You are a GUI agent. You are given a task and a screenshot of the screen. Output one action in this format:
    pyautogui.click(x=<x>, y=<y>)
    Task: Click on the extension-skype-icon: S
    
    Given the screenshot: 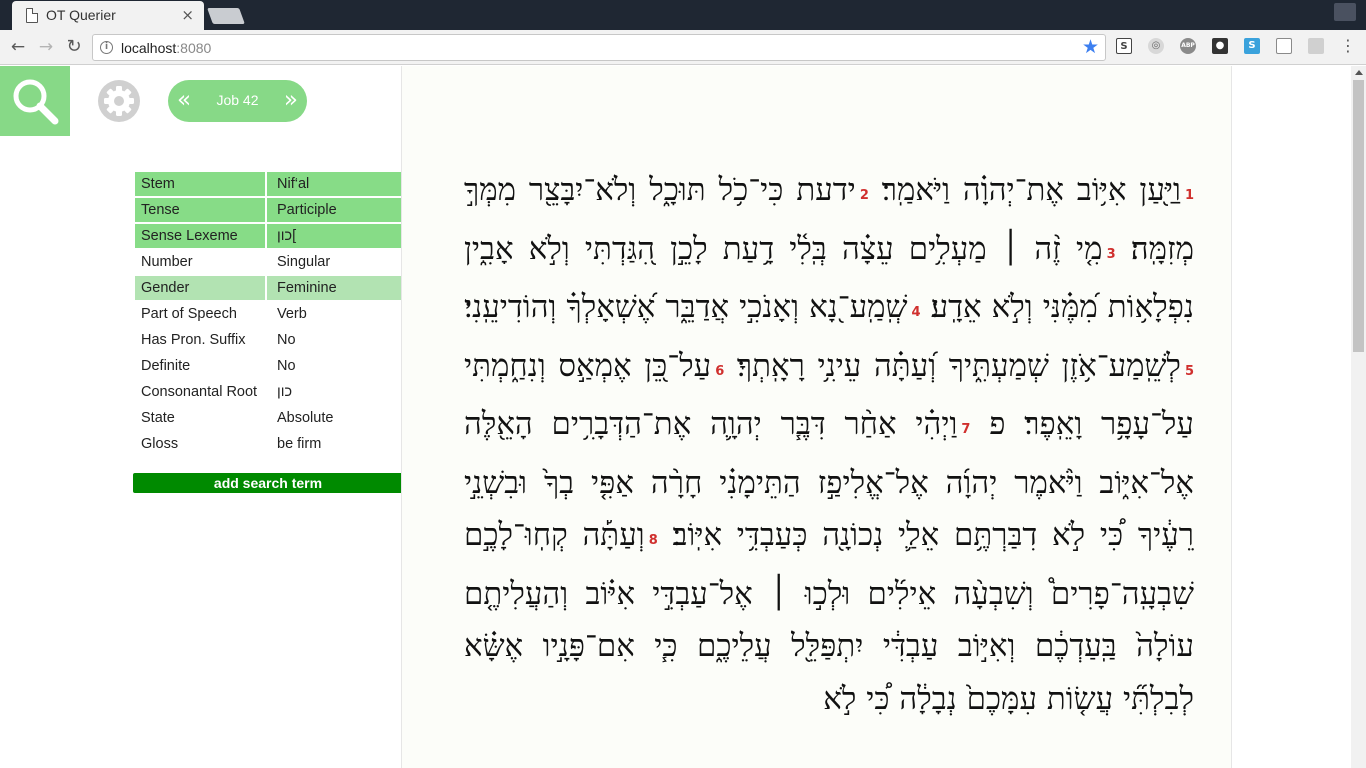 What is the action you would take?
    pyautogui.click(x=1252, y=46)
    